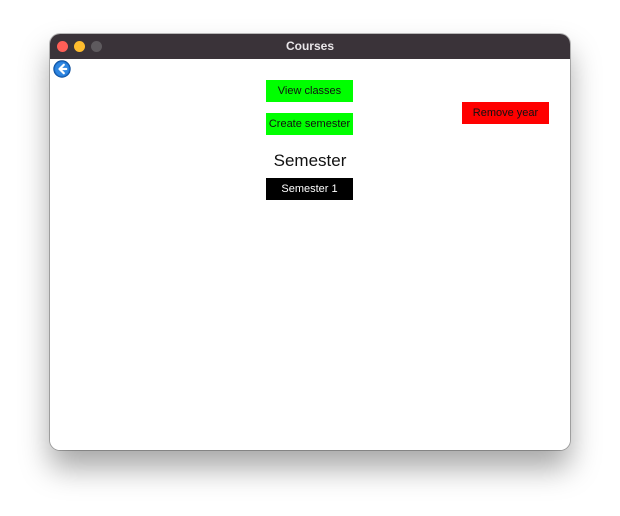 The width and height of the screenshot is (620, 516). Describe the element at coordinates (309, 124) in the screenshot. I see `create-semester-button: Create semester` at that location.